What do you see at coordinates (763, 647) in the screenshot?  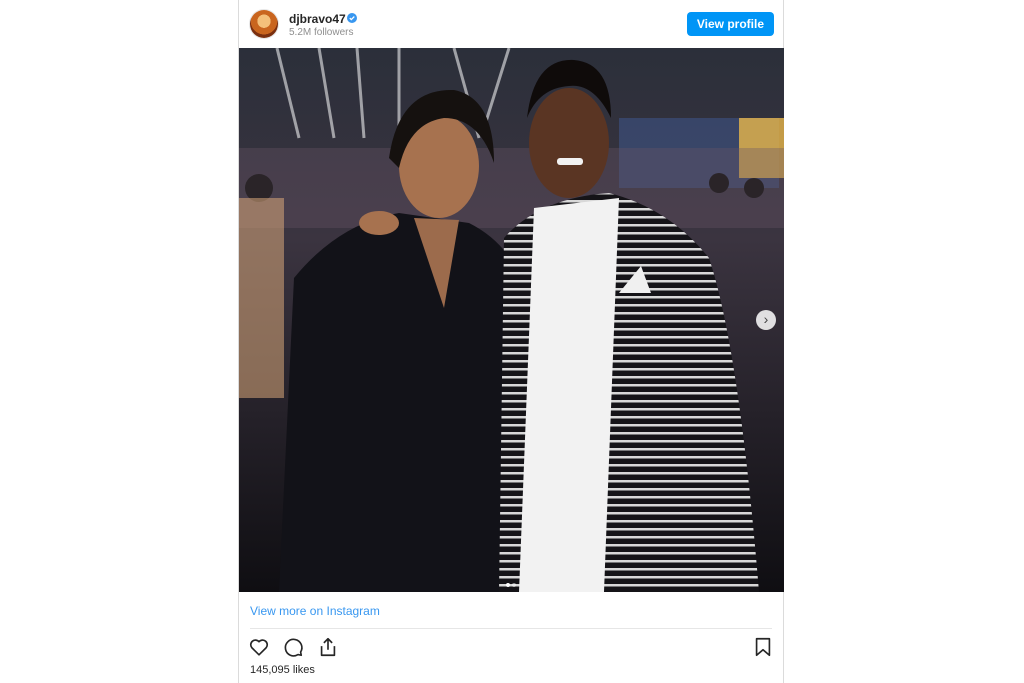 I see `bookmark-icon` at bounding box center [763, 647].